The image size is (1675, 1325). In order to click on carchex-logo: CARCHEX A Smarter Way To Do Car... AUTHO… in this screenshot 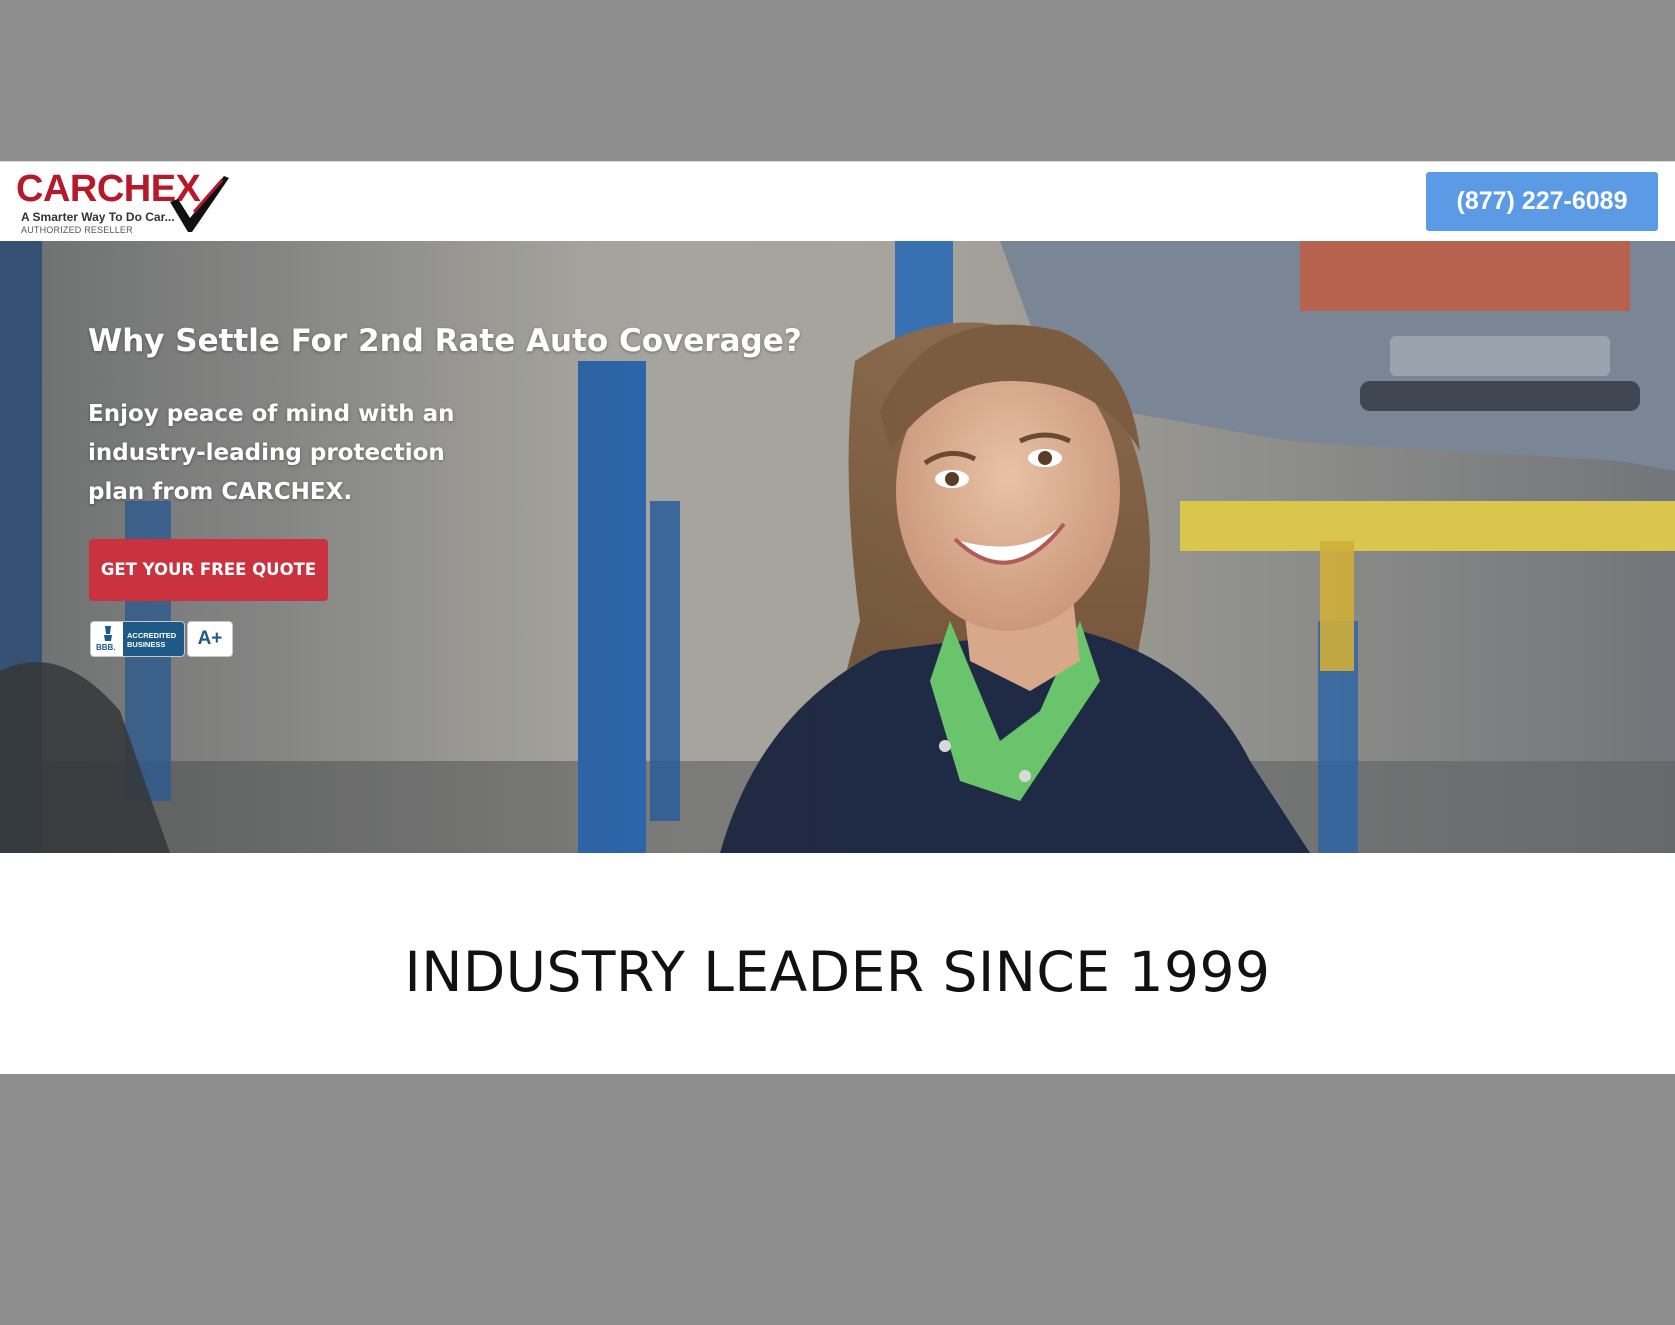, I will do `click(126, 201)`.